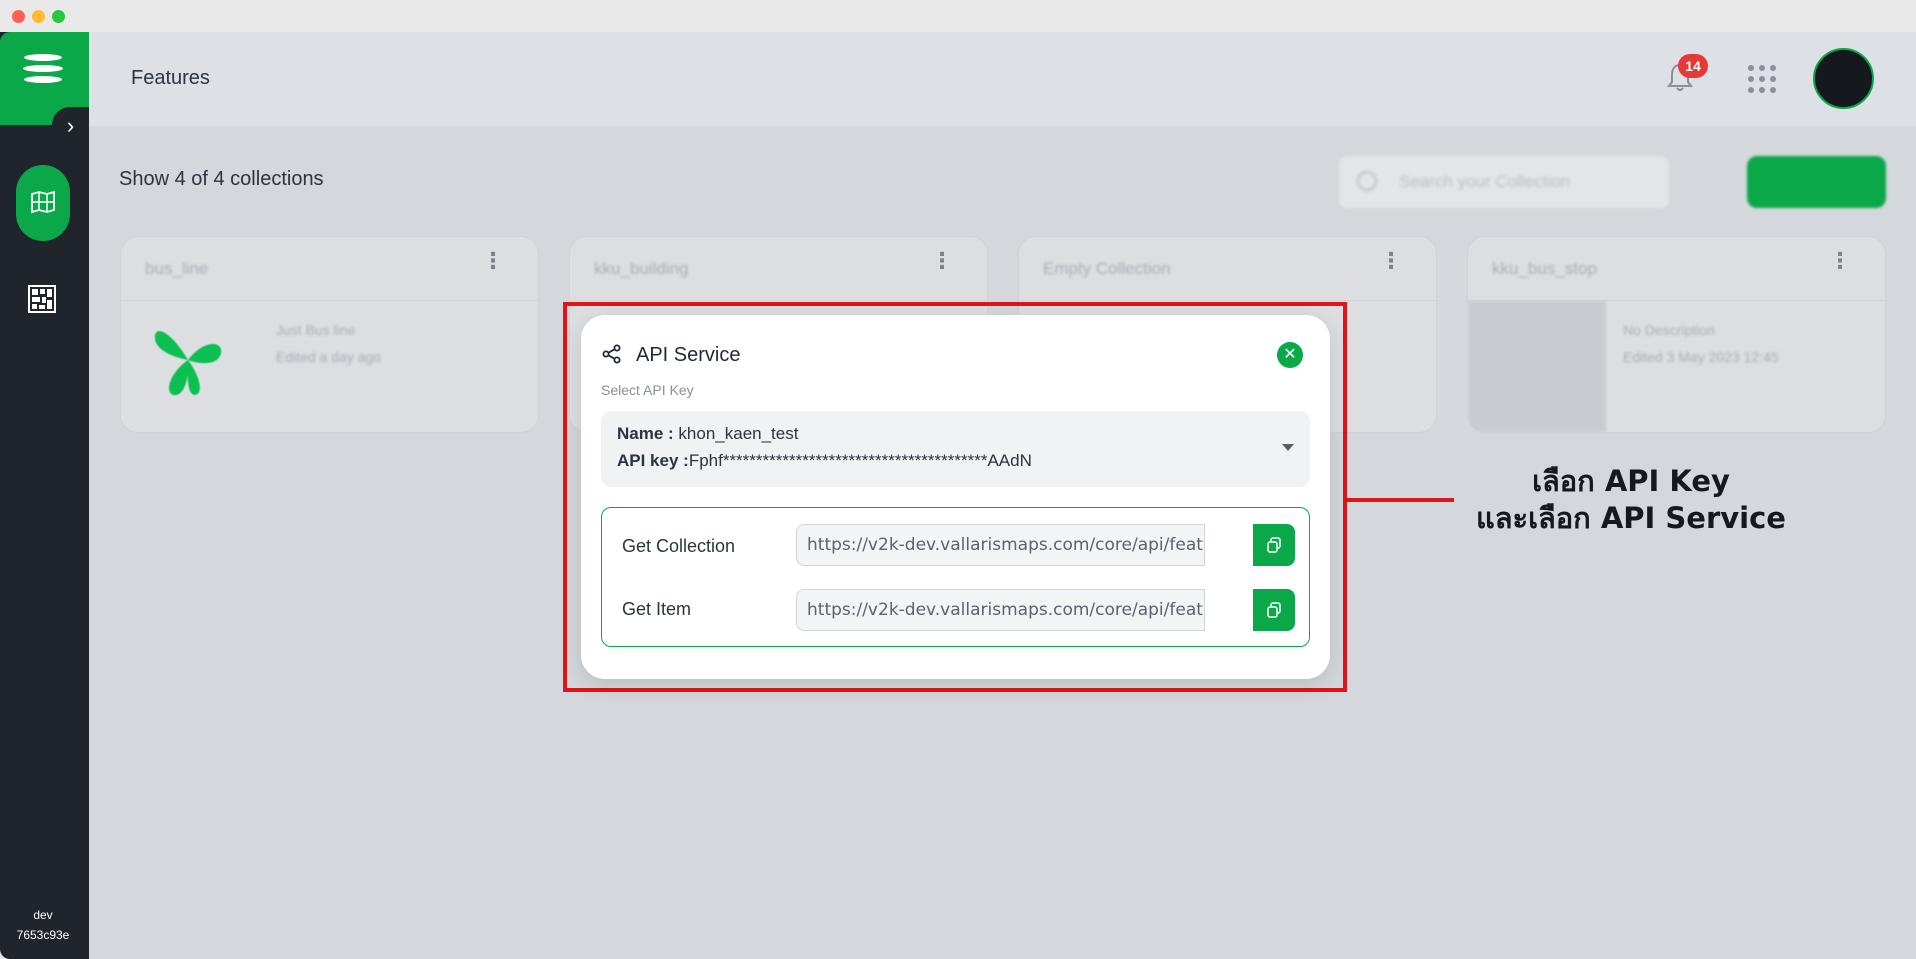 This screenshot has height=959, width=1916. Describe the element at coordinates (177, 268) in the screenshot. I see `card-name: bus_line` at that location.